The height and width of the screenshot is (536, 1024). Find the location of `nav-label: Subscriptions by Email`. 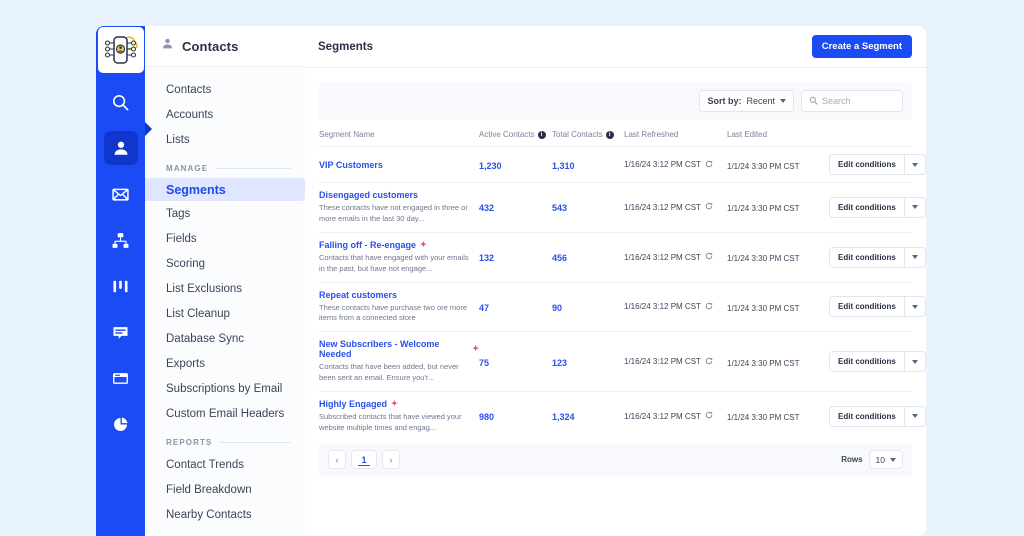

nav-label: Subscriptions by Email is located at coordinates (224, 388).